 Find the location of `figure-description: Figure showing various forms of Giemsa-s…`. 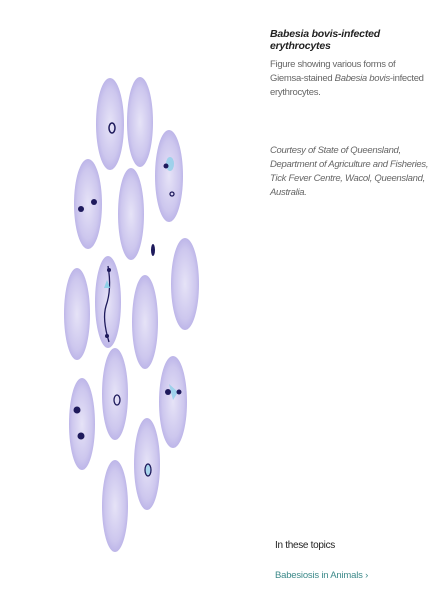

figure-description: Figure showing various forms of Giemsa-s… is located at coordinates (350, 79).